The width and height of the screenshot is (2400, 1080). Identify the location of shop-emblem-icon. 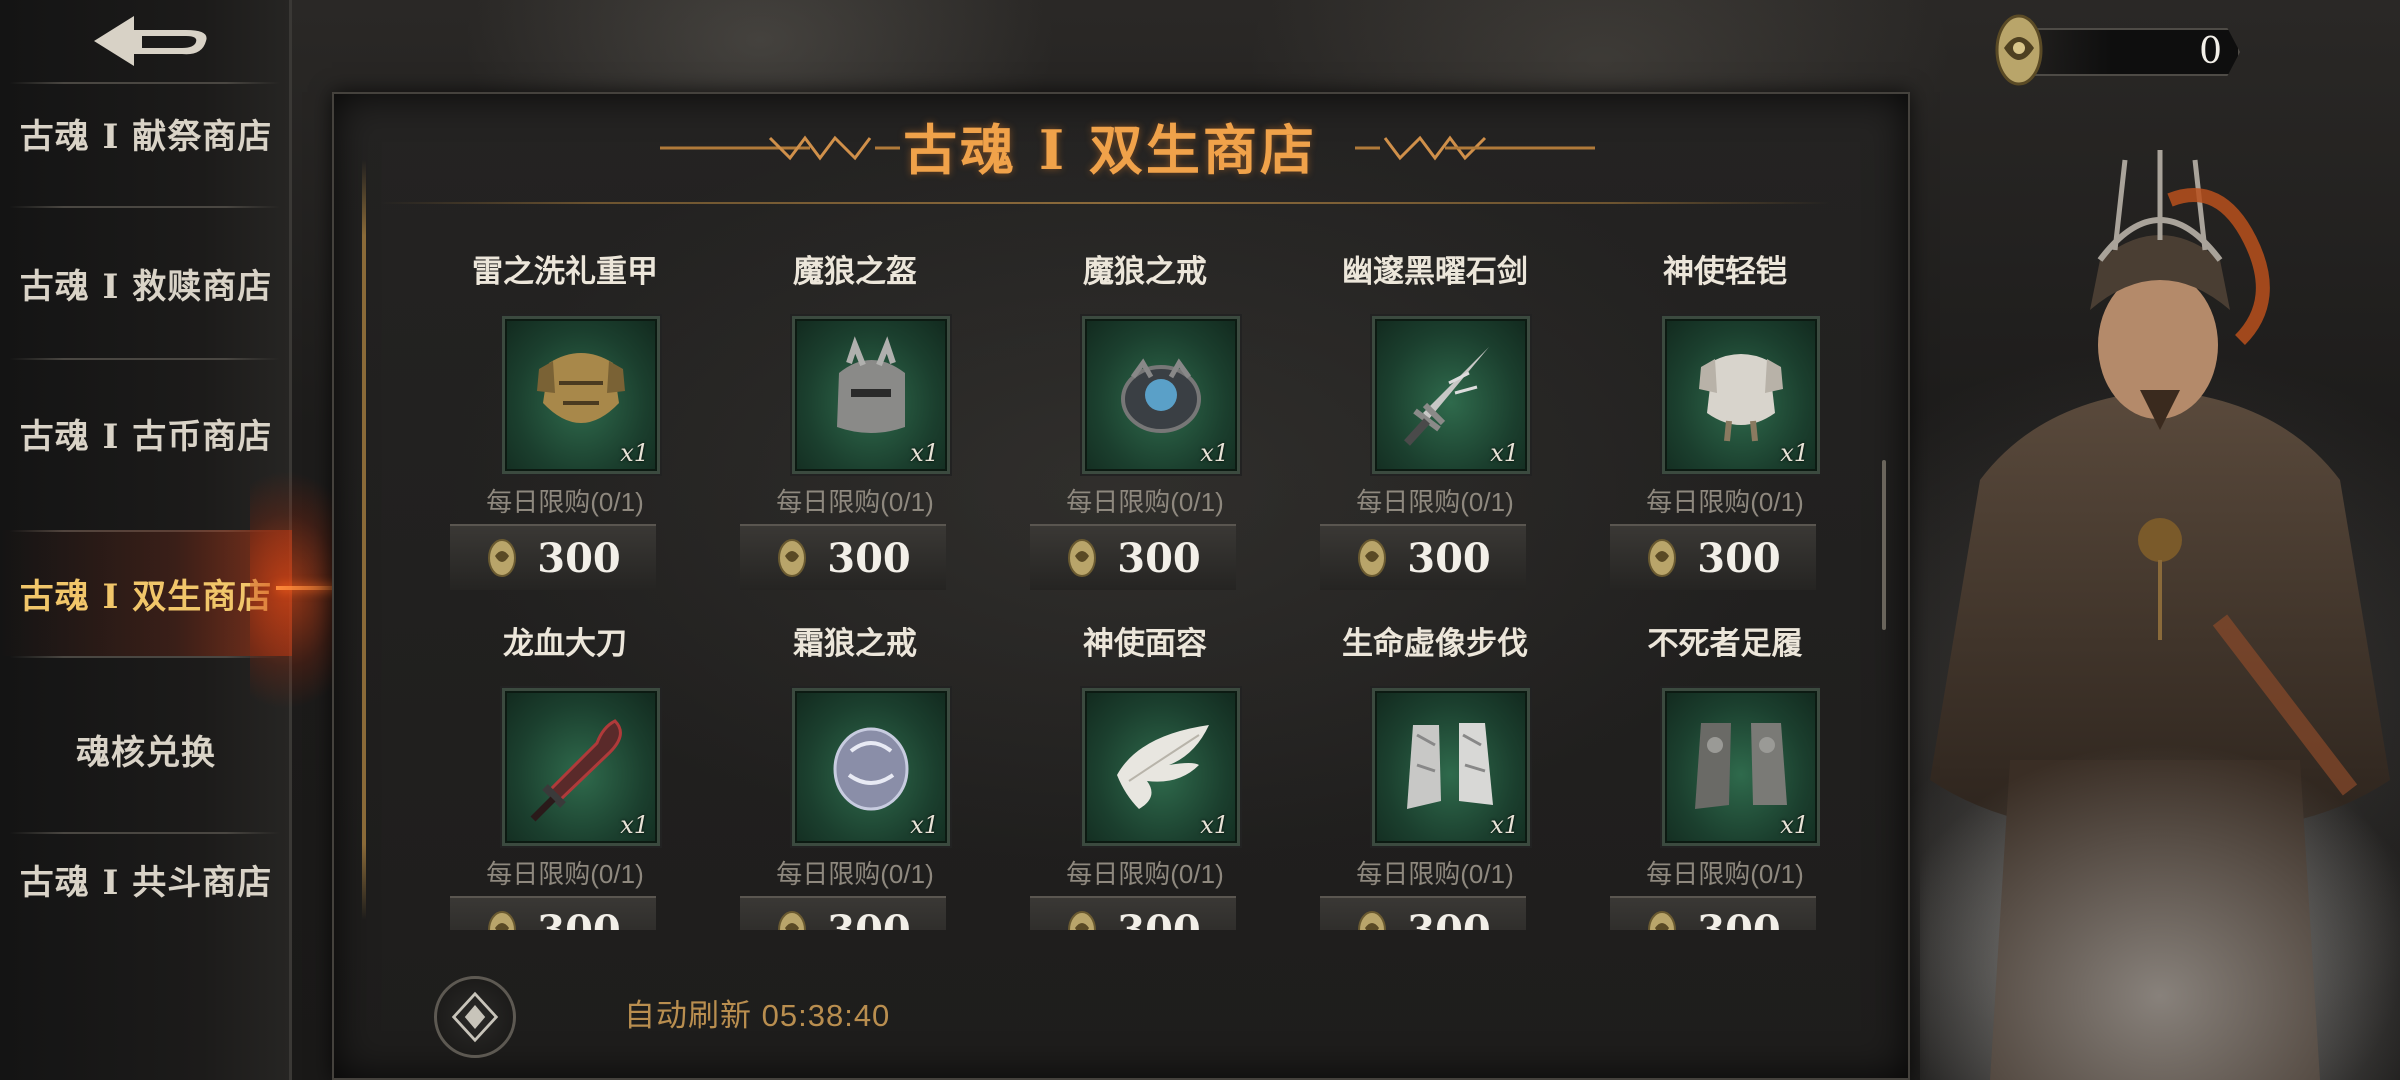
(475, 1017).